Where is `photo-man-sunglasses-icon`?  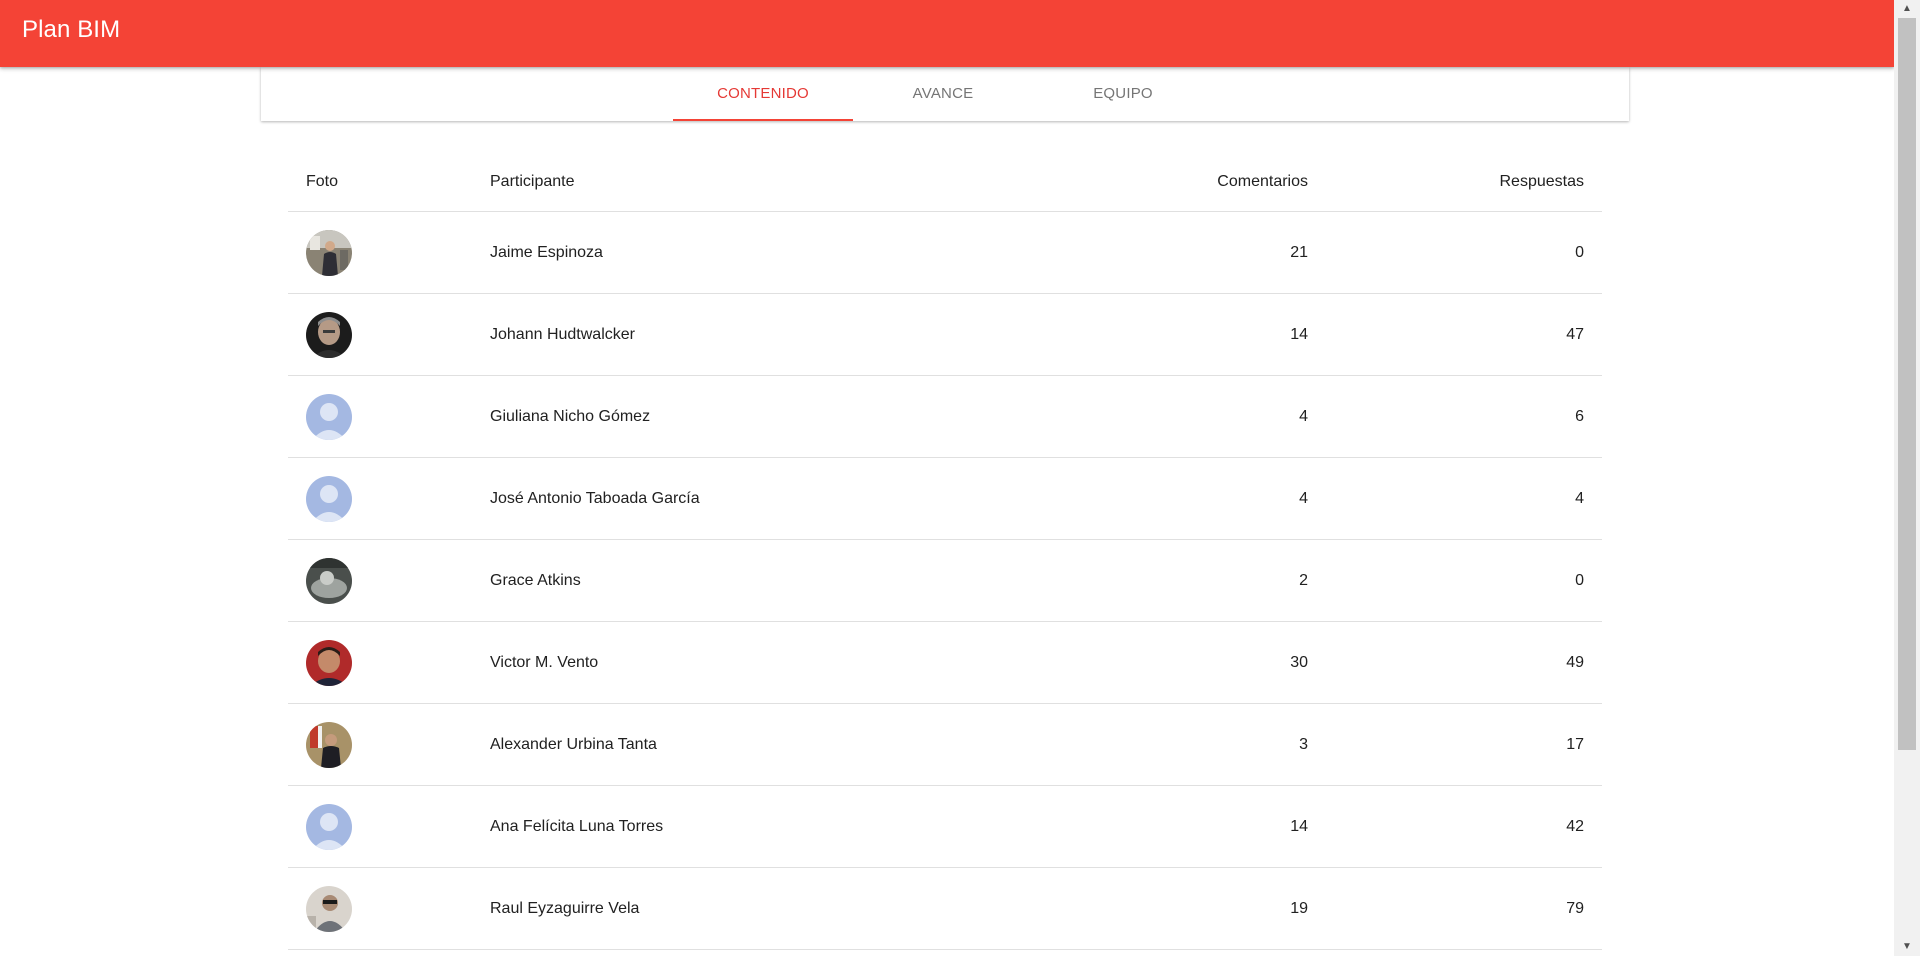
photo-man-sunglasses-icon is located at coordinates (329, 908).